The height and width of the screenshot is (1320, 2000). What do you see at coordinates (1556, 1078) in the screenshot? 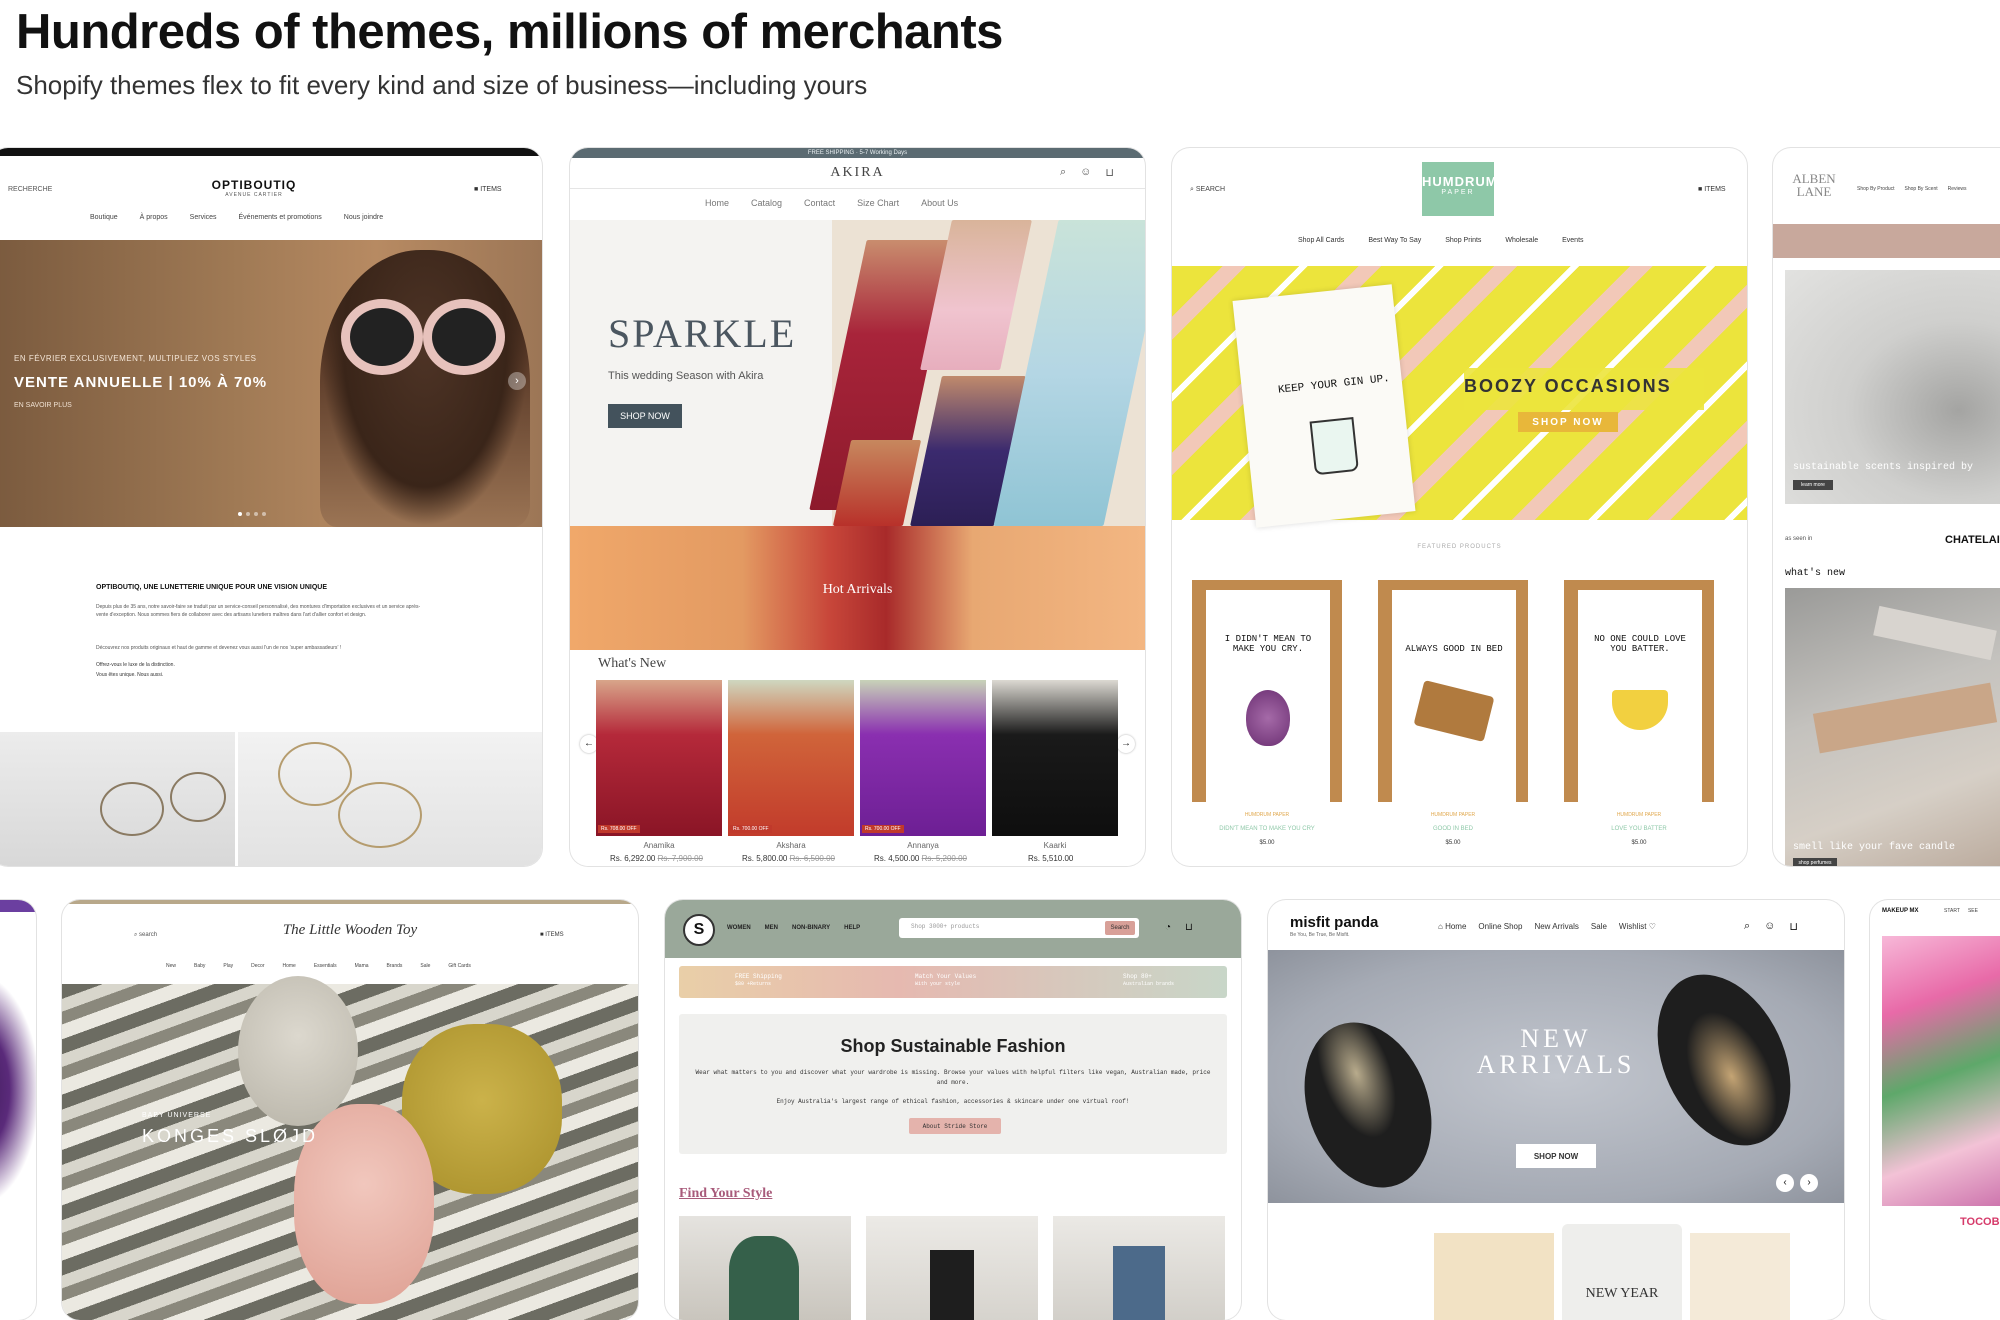
I see `hero-banner: NEW ARRIVALS SHOP NOW ‹ ›` at bounding box center [1556, 1078].